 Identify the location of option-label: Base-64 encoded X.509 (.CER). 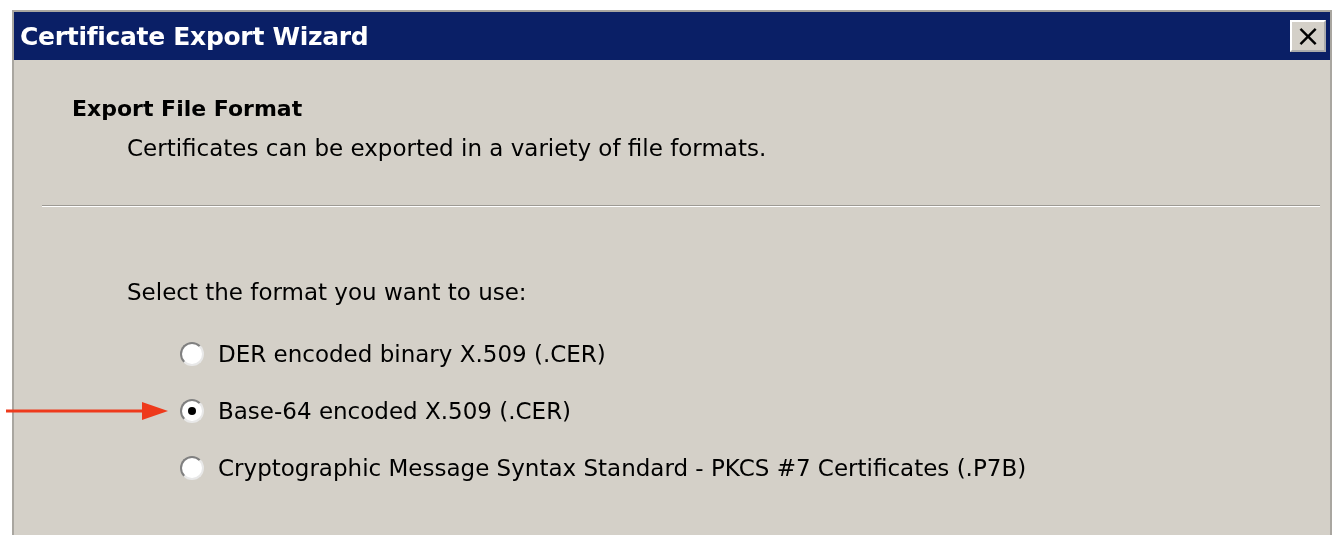
(395, 411).